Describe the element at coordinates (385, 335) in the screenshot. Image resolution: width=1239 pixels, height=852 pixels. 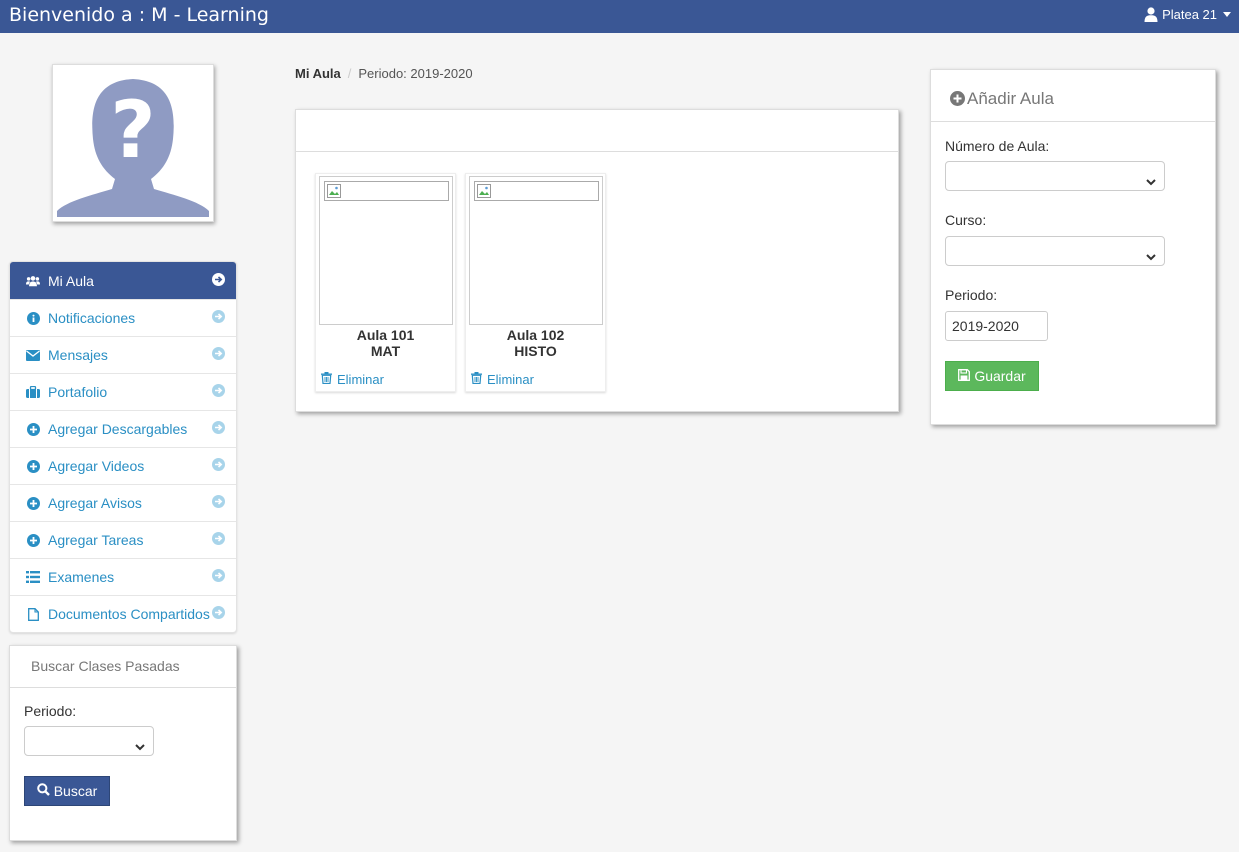
I see `classroom-name: Aula 101` at that location.